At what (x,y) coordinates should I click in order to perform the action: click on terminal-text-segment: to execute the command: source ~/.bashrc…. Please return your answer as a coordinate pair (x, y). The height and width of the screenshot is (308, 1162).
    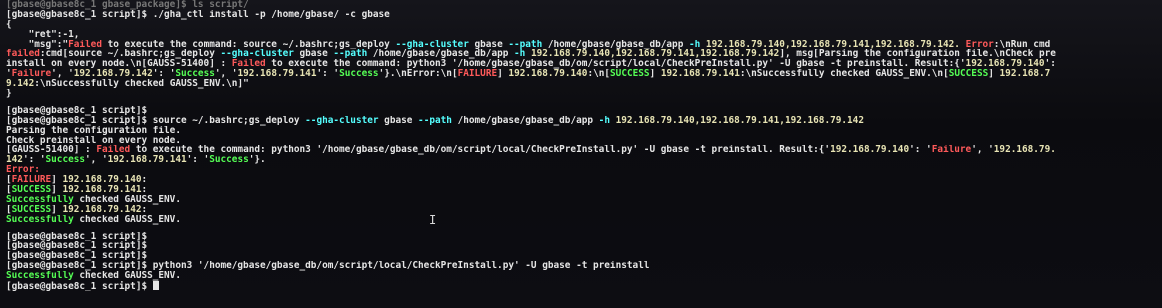
    Looking at the image, I should click on (248, 44).